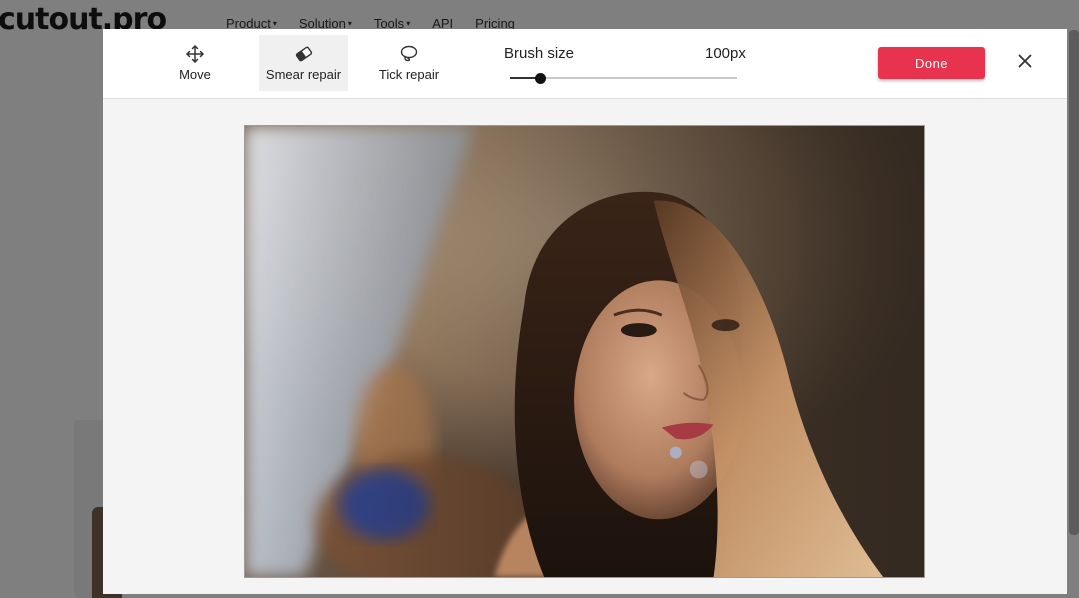  What do you see at coordinates (409, 54) in the screenshot?
I see `lasso-icon` at bounding box center [409, 54].